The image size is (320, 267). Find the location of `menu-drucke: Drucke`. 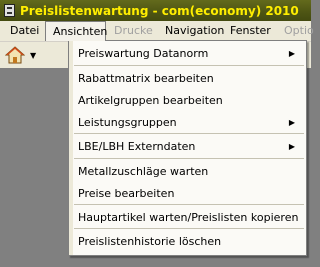

menu-drucke: Drucke is located at coordinates (133, 31).